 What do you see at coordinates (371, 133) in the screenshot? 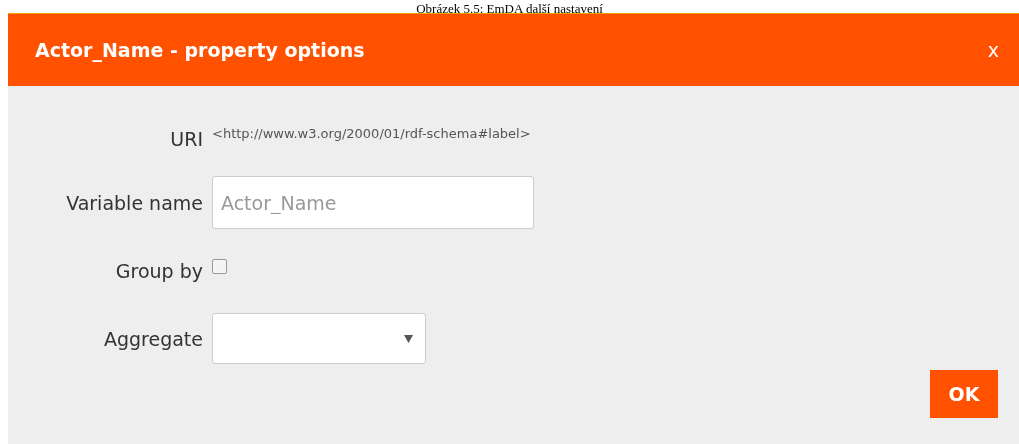
I see `uri-value: <http://www.w3.org/2000/01/rdf-schema#label>` at bounding box center [371, 133].